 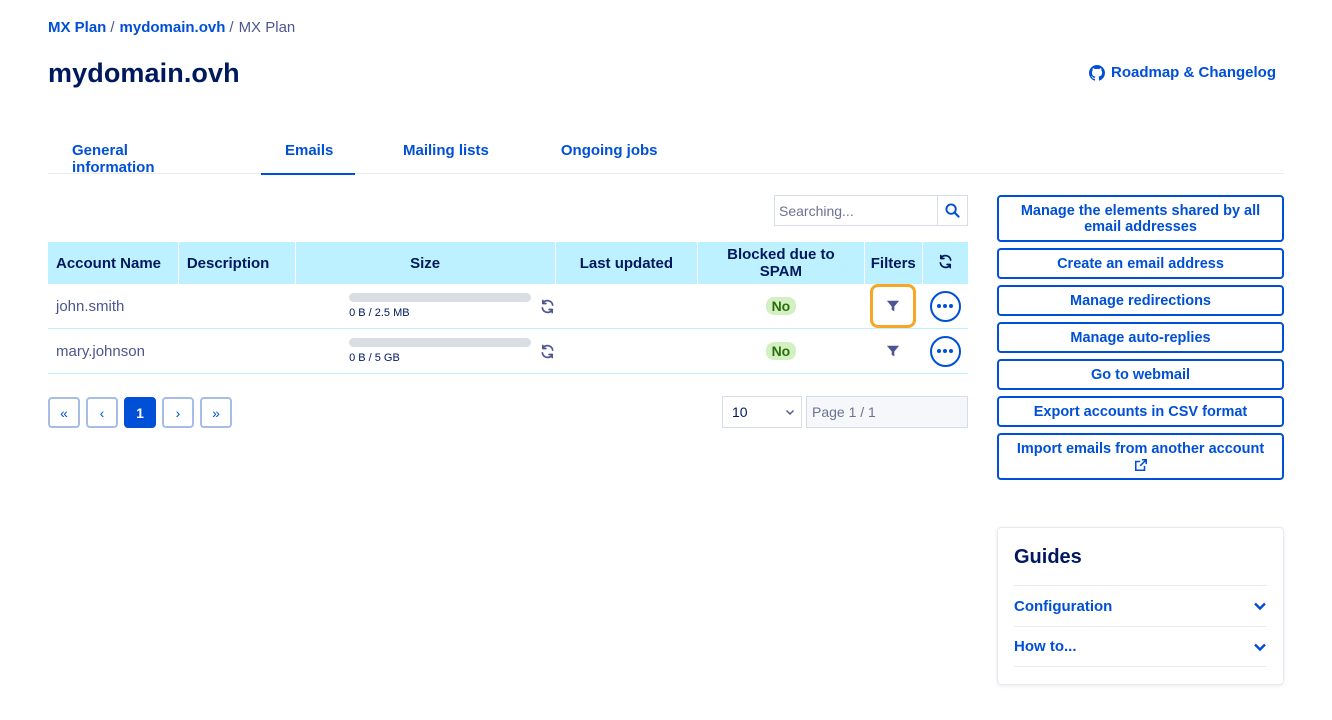 I want to click on account-name: mary.johnson, so click(x=113, y=351).